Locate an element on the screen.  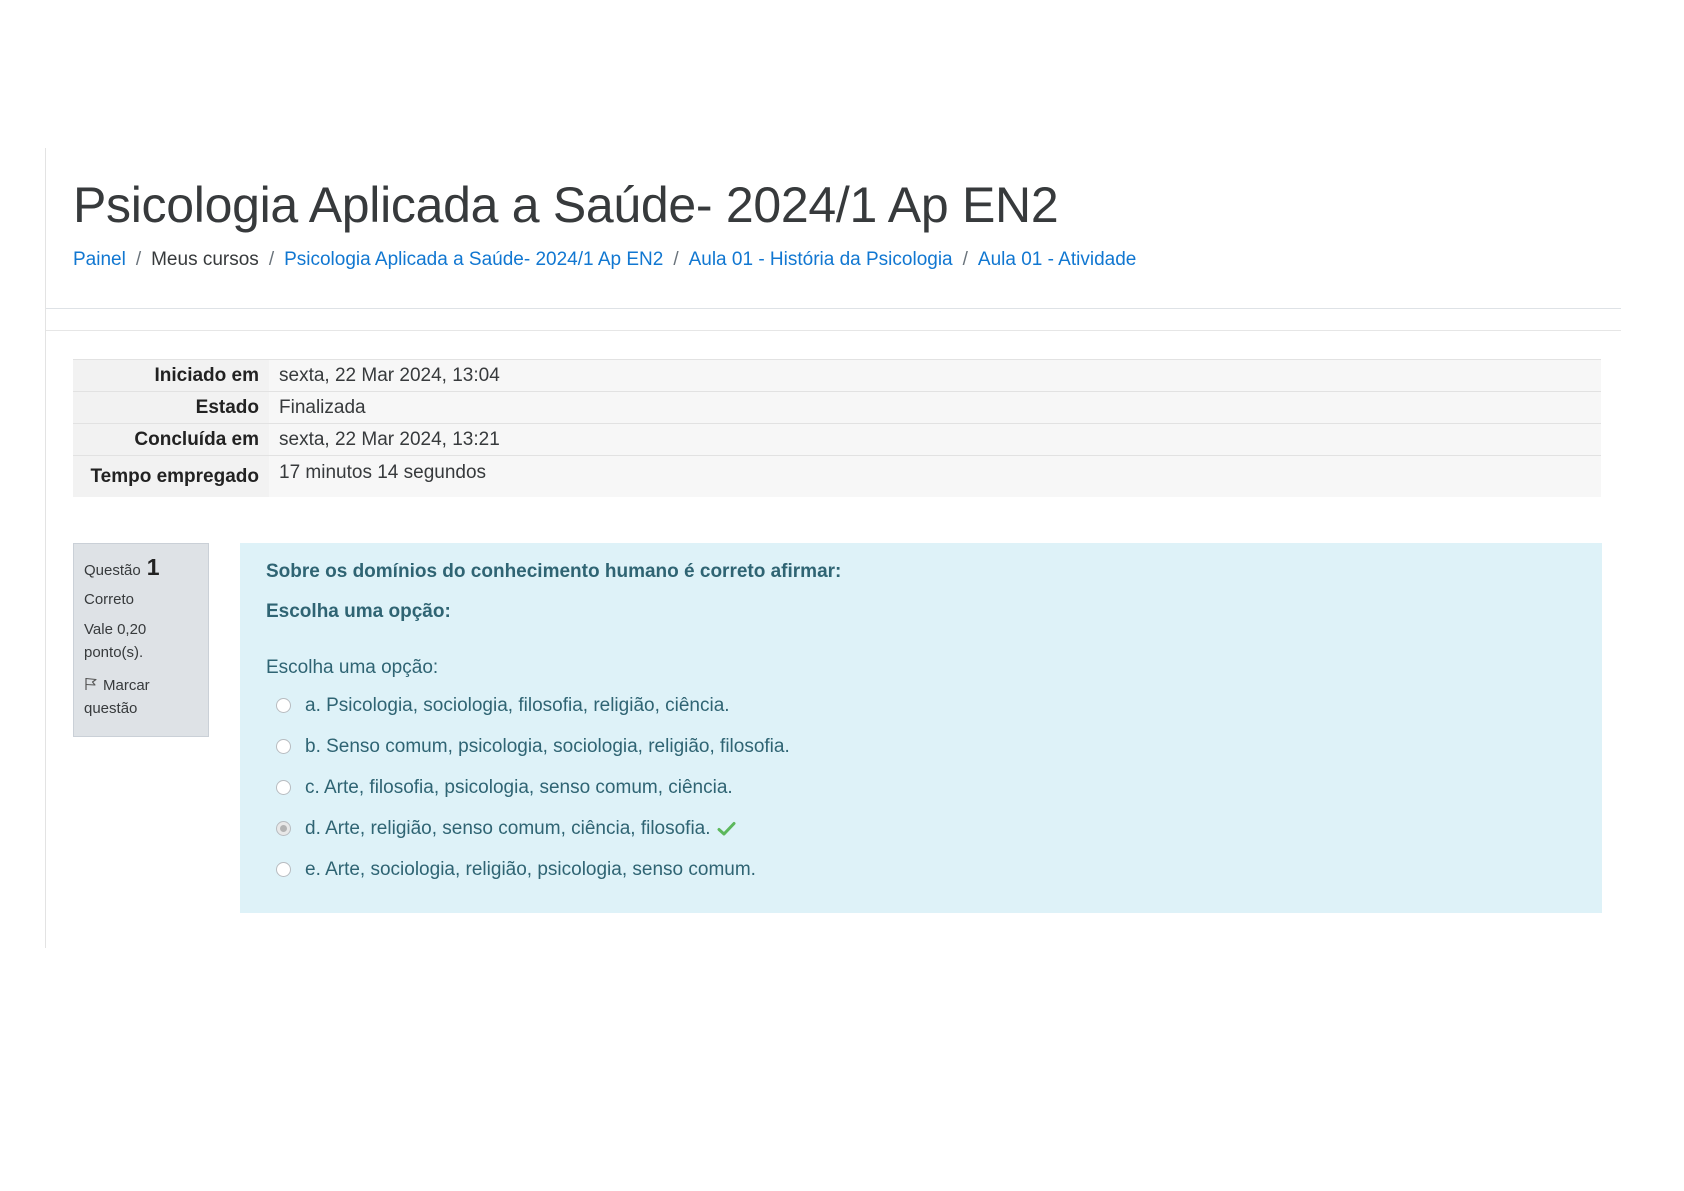
summary-label: Estado is located at coordinates (171, 407).